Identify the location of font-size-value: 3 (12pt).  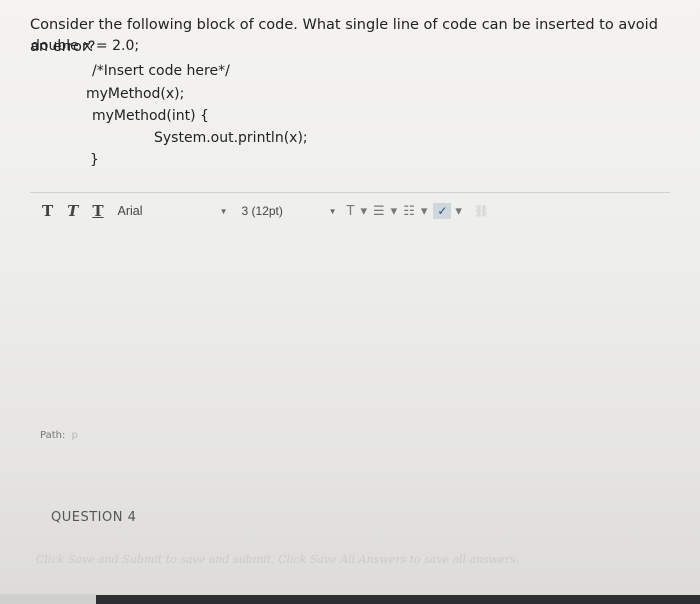
(262, 211).